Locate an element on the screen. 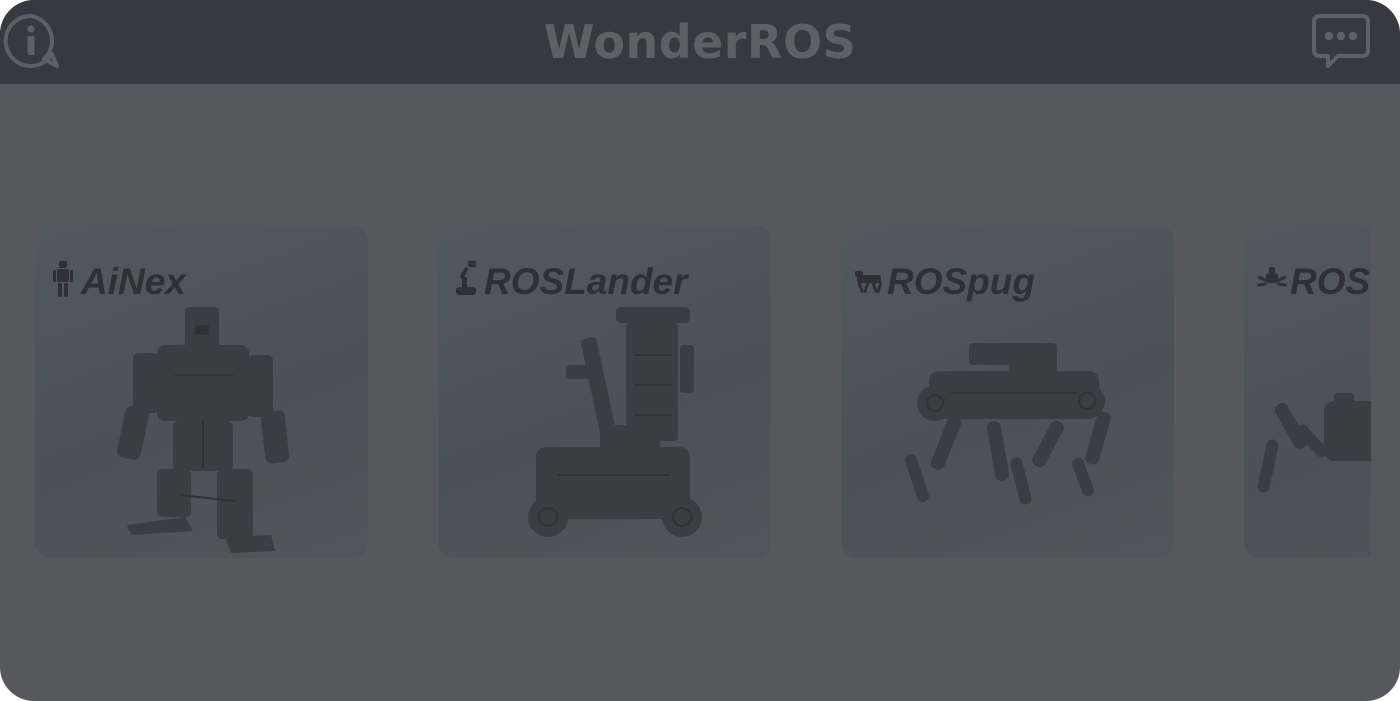 Image resolution: width=1400 pixels, height=701 pixels. info-button is located at coordinates (31, 41).